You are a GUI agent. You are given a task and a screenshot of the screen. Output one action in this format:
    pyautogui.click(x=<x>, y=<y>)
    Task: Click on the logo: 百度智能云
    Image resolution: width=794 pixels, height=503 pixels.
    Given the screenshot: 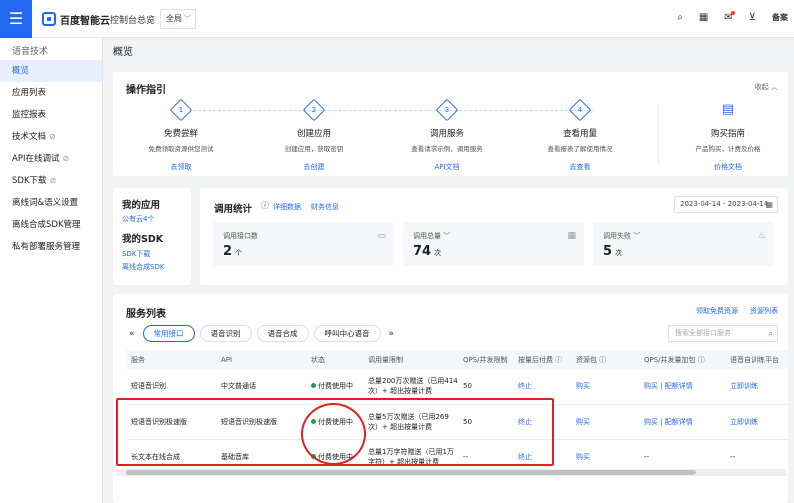 What is the action you would take?
    pyautogui.click(x=76, y=19)
    